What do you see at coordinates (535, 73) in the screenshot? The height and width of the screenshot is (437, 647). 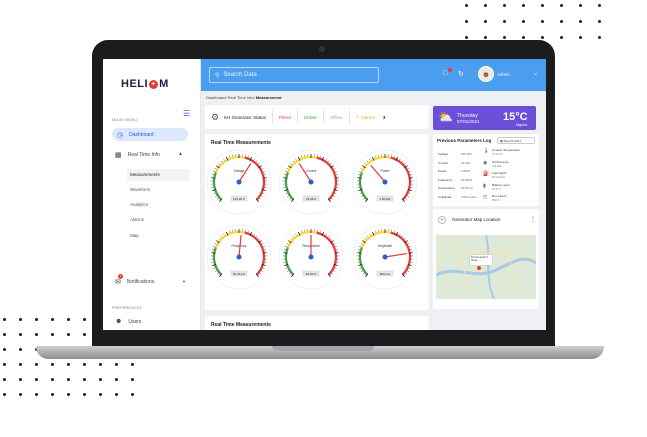 I see `chevron-down-icon: ⌄` at bounding box center [535, 73].